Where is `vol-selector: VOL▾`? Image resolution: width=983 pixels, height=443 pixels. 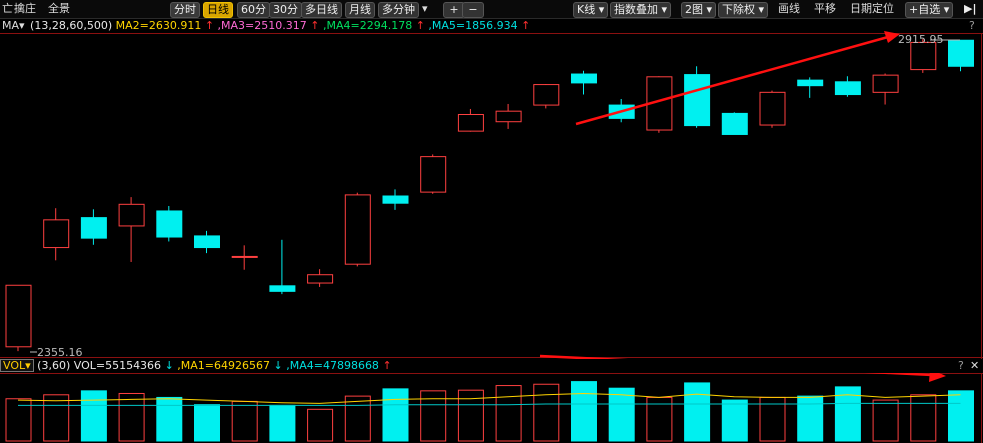 vol-selector: VOL▾ is located at coordinates (17, 365).